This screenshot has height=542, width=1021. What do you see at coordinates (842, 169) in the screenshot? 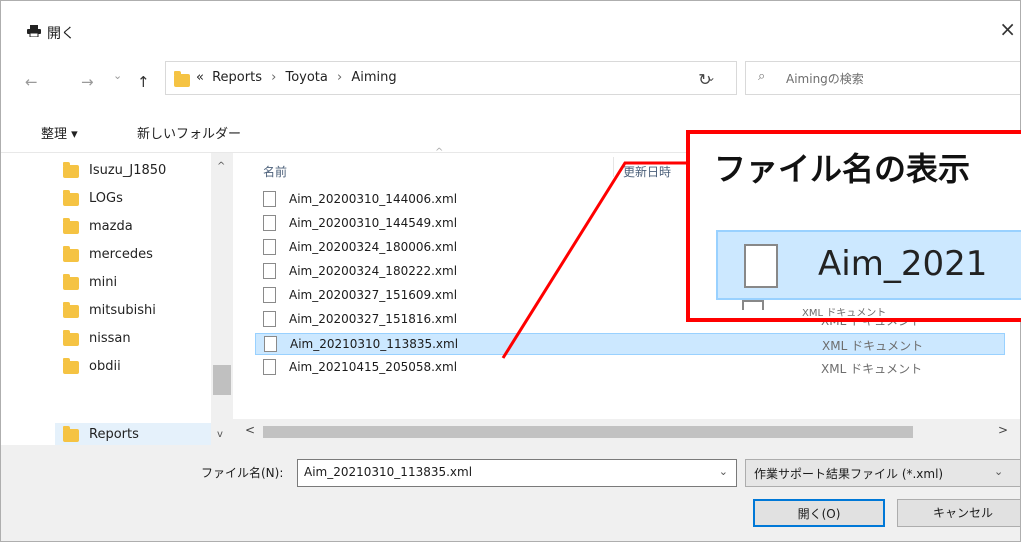
I see `callout-title: ファイル名の表示` at bounding box center [842, 169].